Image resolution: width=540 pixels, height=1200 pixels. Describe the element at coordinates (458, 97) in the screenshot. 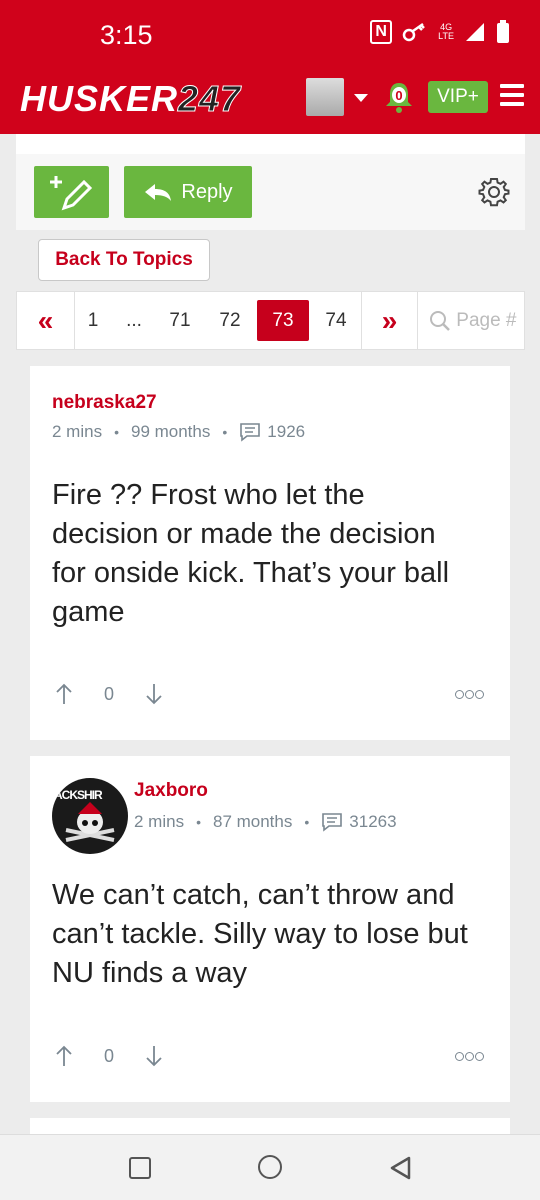

I see `vip-button: VIP+` at that location.